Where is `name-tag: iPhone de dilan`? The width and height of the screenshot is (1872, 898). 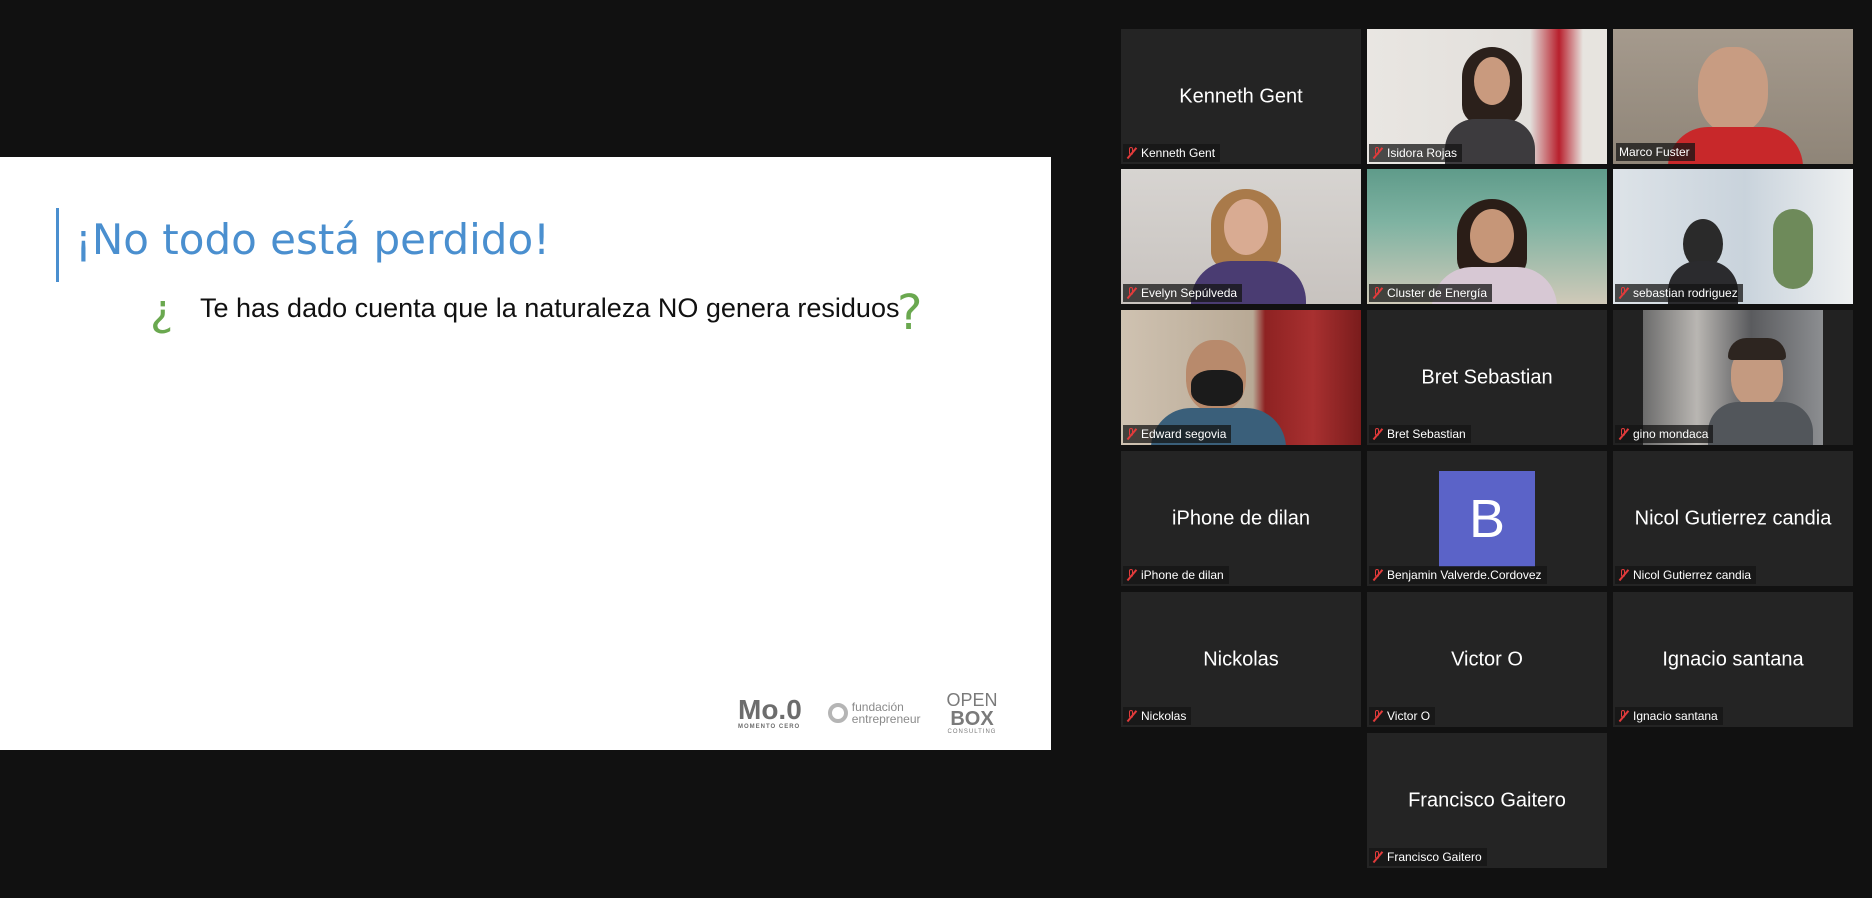
name-tag: iPhone de dilan is located at coordinates (1176, 575).